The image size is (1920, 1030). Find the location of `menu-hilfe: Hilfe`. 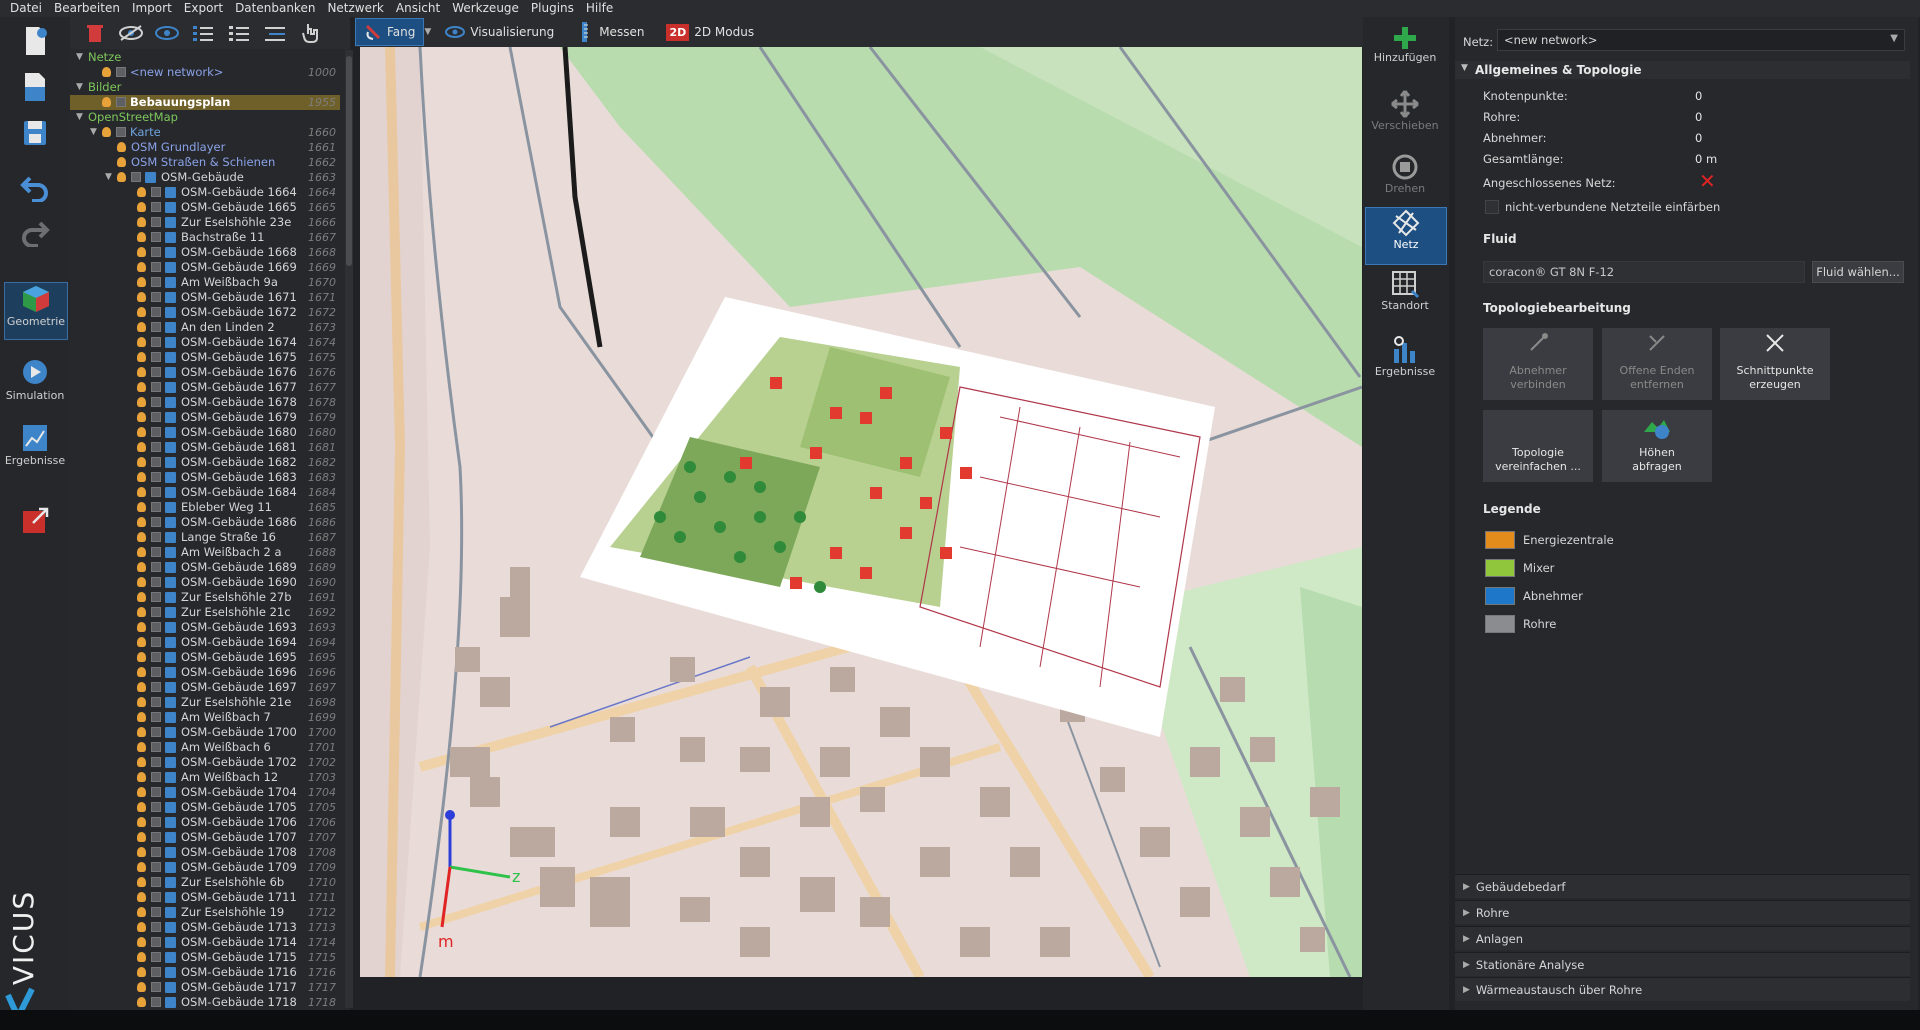

menu-hilfe: Hilfe is located at coordinates (599, 8).